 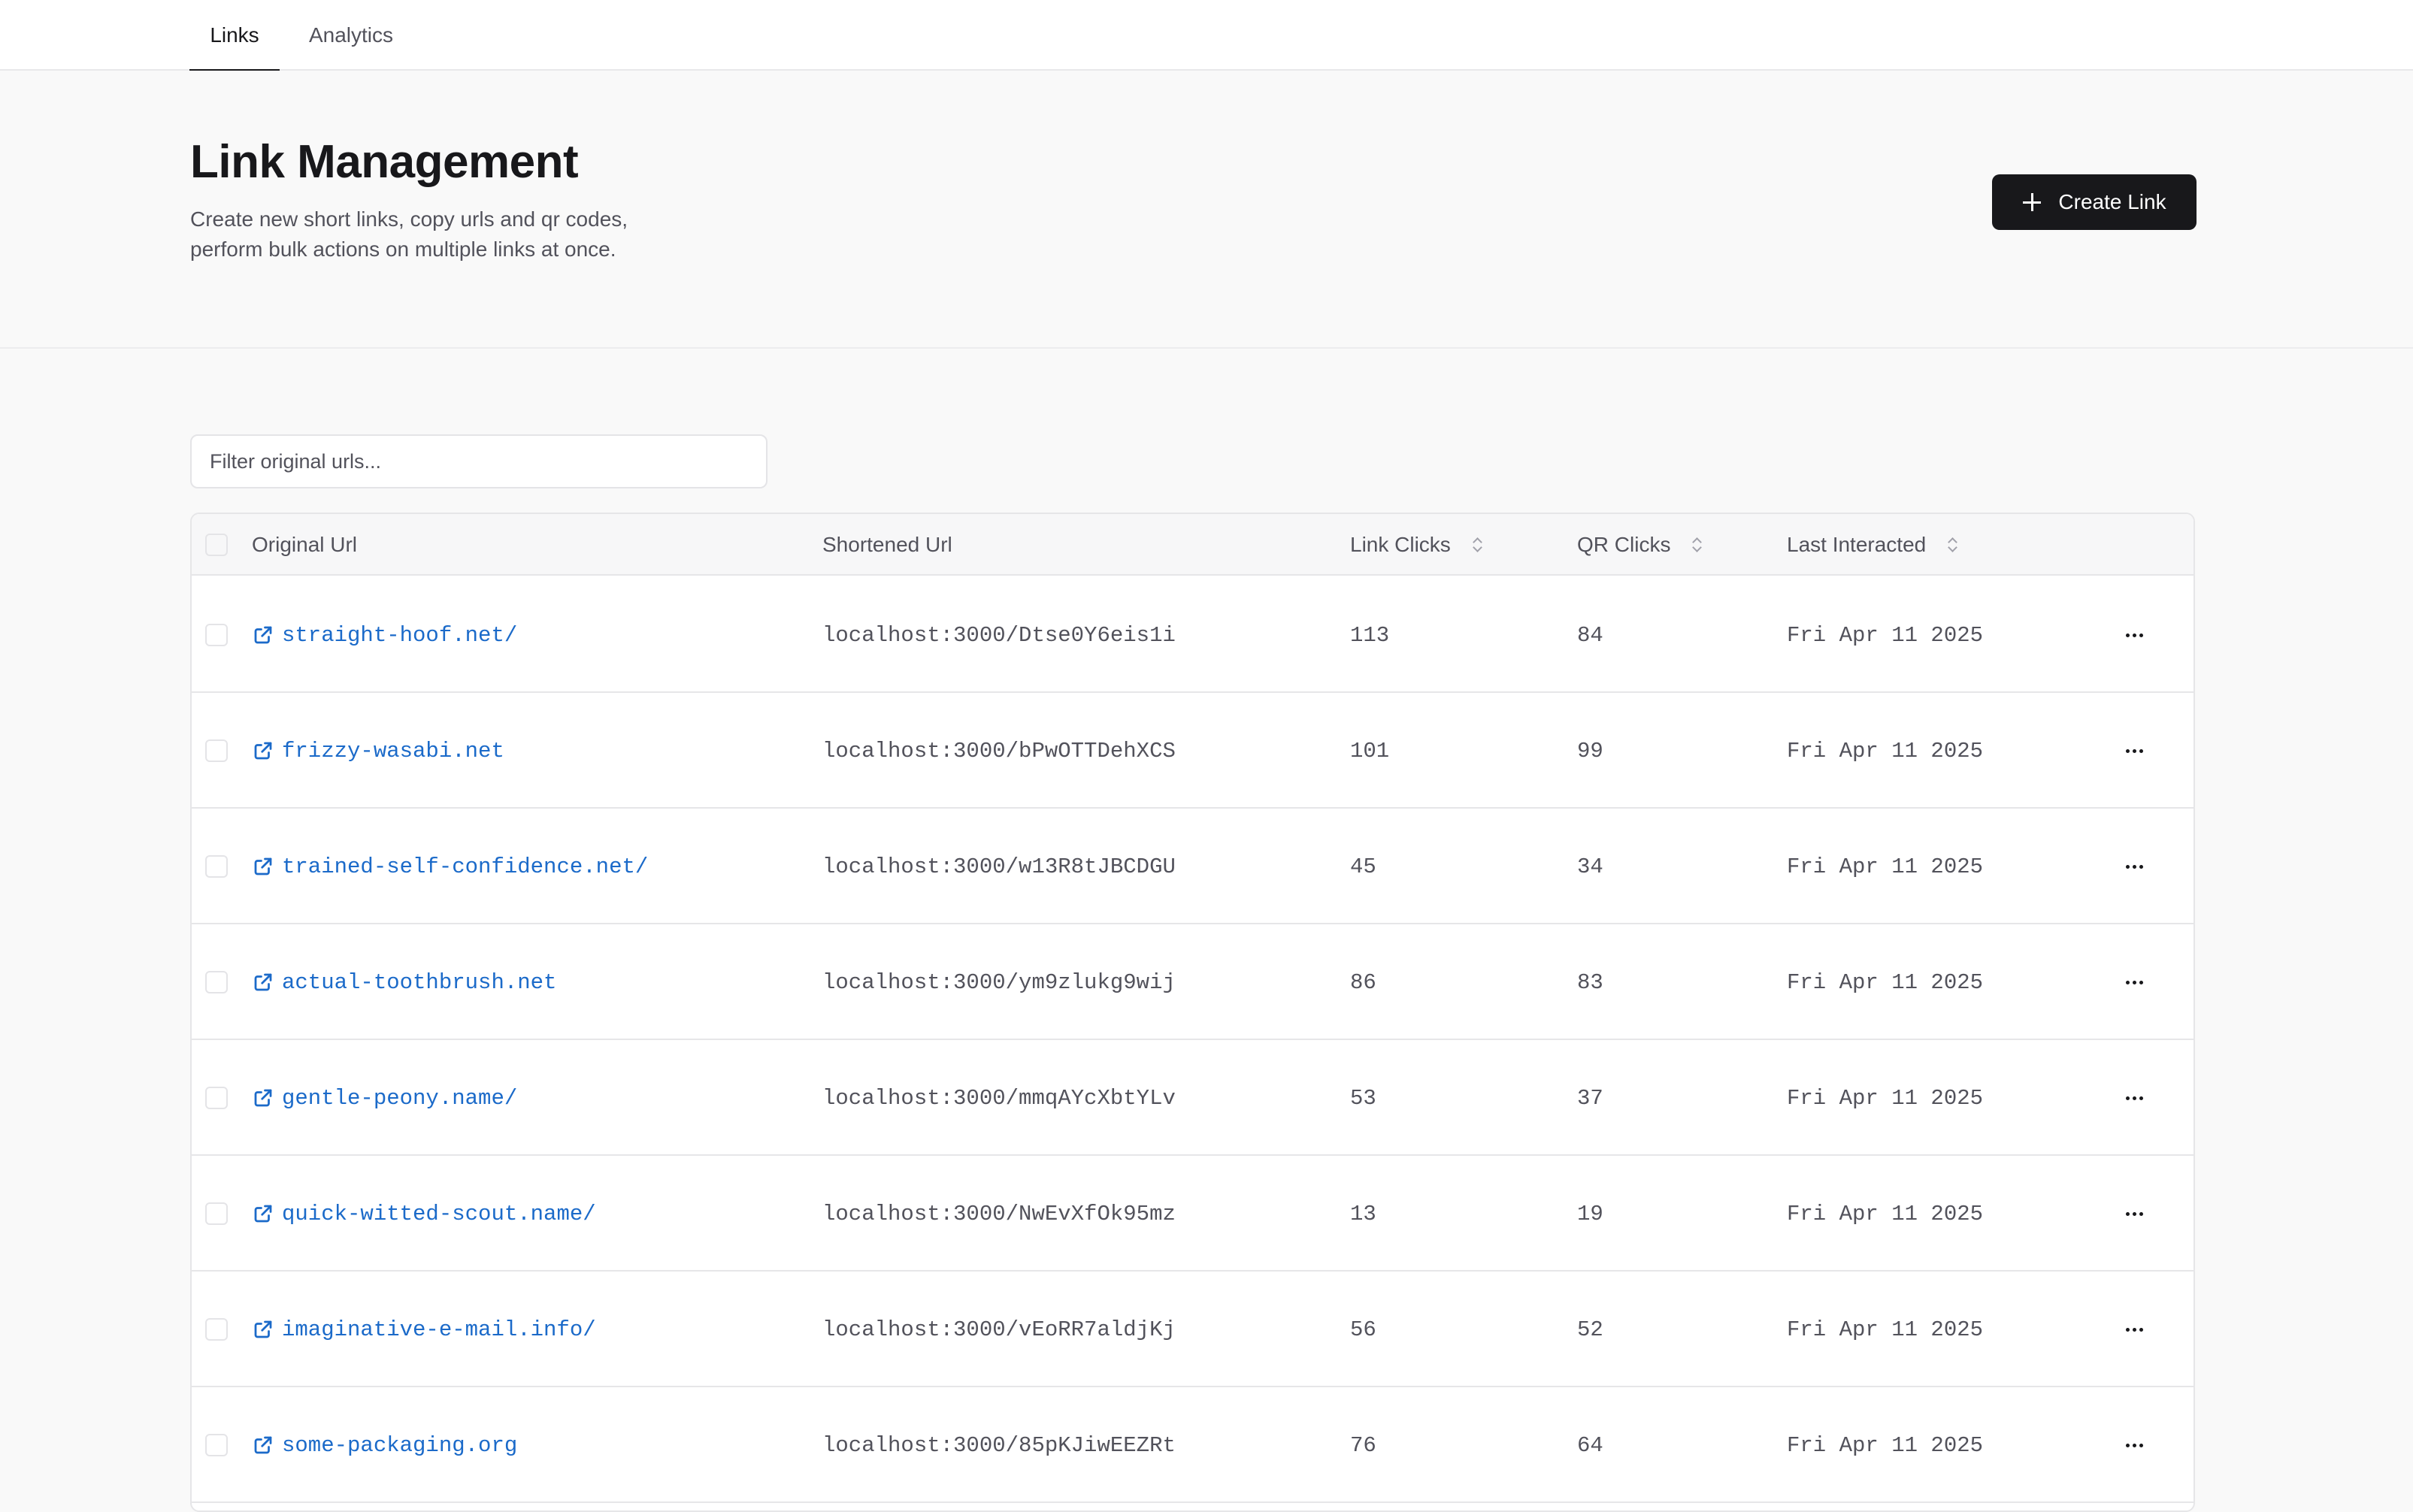 What do you see at coordinates (1370, 751) in the screenshot?
I see `link-clicks-value: 101` at bounding box center [1370, 751].